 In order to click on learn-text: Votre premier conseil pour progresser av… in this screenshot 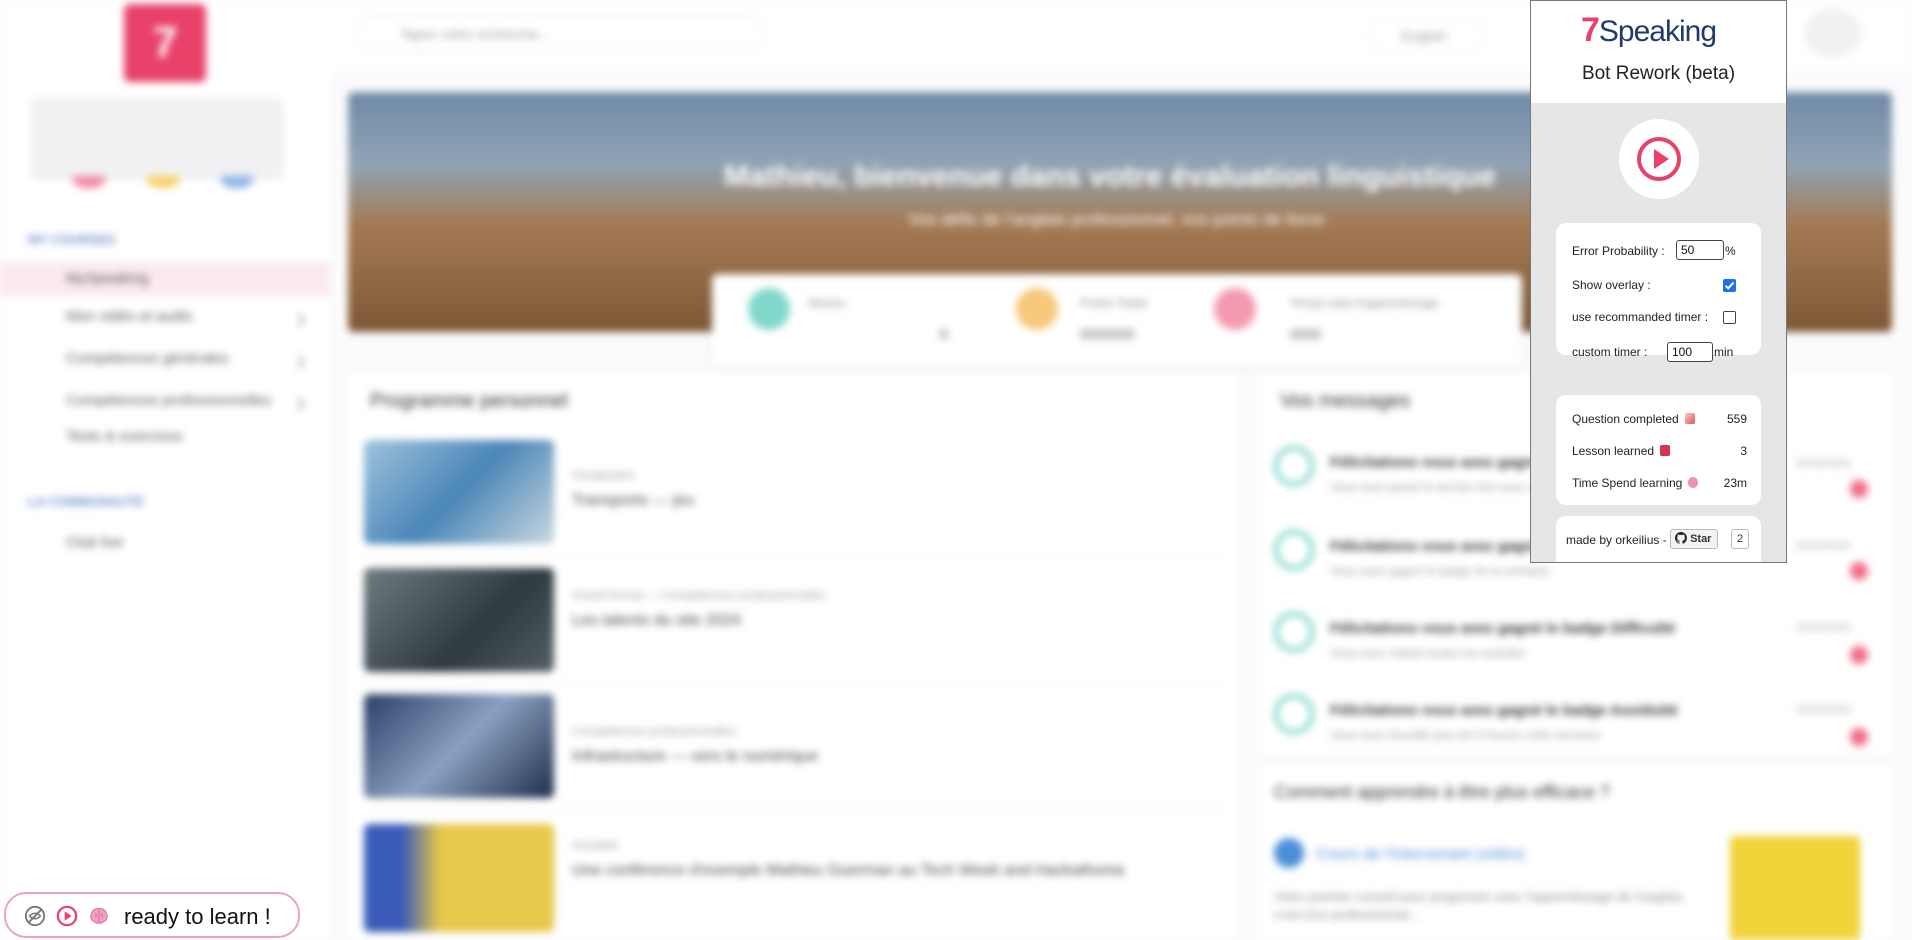, I will do `click(1480, 905)`.